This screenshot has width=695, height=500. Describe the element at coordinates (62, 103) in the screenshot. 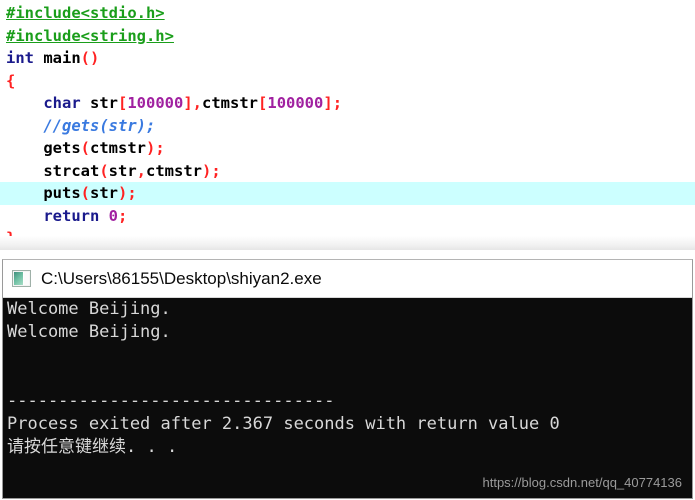

I see `code-token-kw: char` at that location.